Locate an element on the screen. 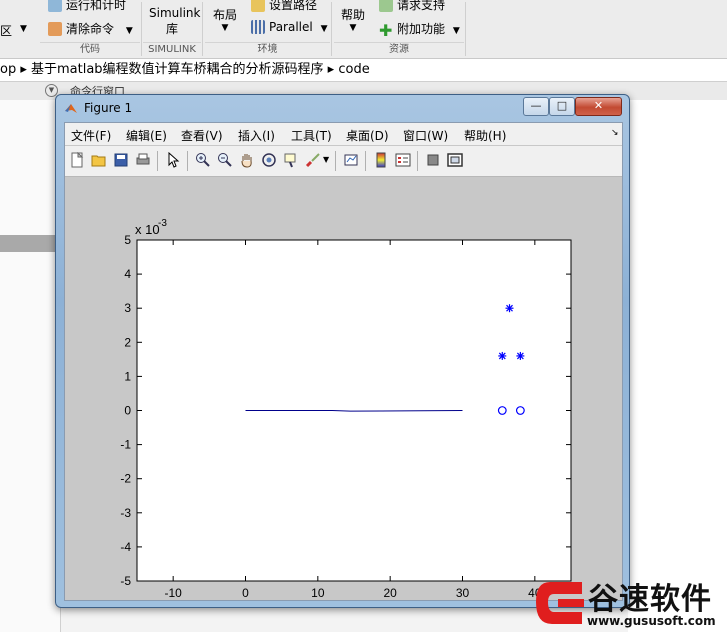  clear-dropdown-arrow-icon: ▼ is located at coordinates (129, 31).